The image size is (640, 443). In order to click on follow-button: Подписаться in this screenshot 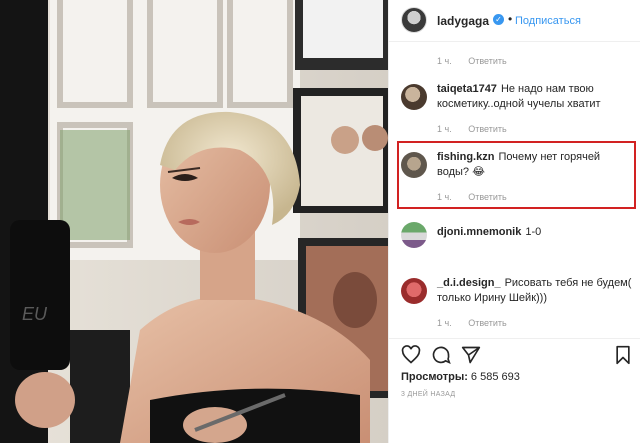, I will do `click(548, 21)`.